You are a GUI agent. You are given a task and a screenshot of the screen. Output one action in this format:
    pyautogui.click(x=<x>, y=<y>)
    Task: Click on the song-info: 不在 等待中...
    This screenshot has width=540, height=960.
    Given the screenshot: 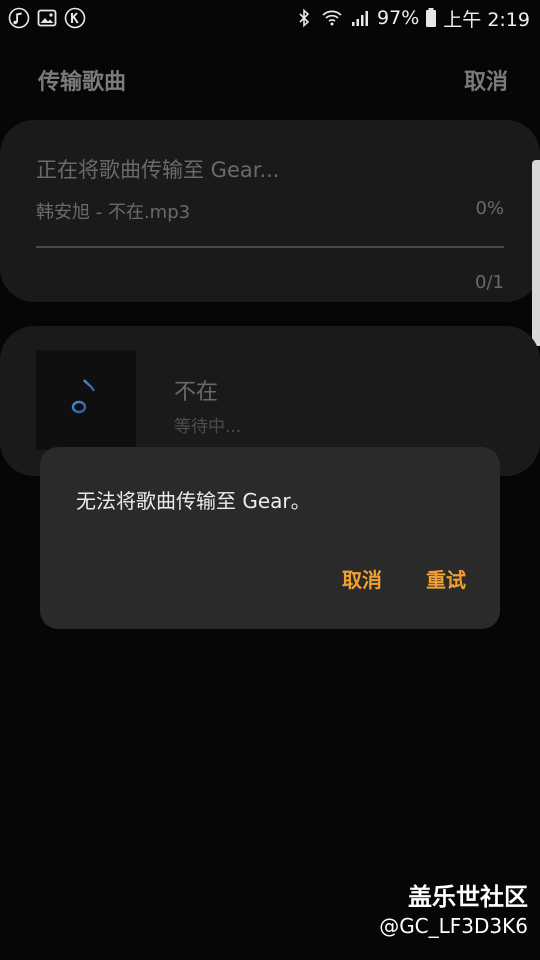 What is the action you would take?
    pyautogui.click(x=207, y=413)
    